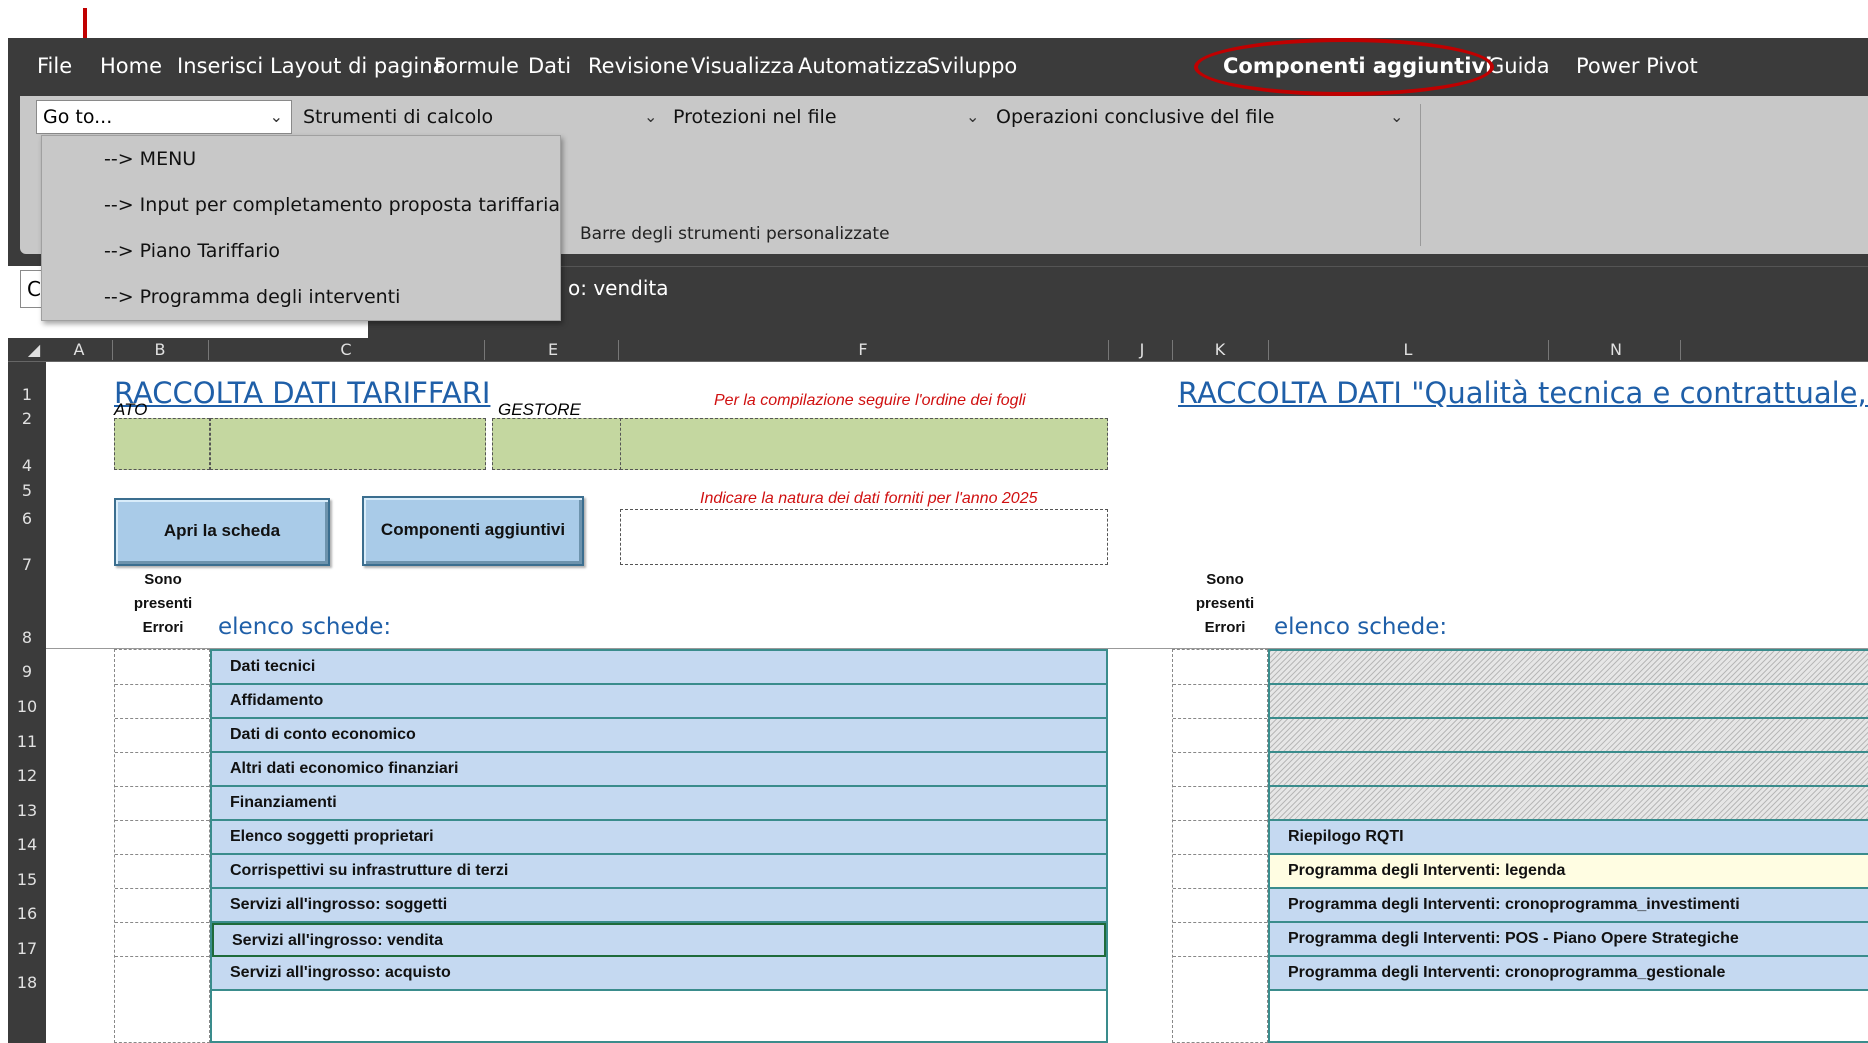 This screenshot has height=1043, width=1868. I want to click on tab-dati: Dati, so click(549, 66).